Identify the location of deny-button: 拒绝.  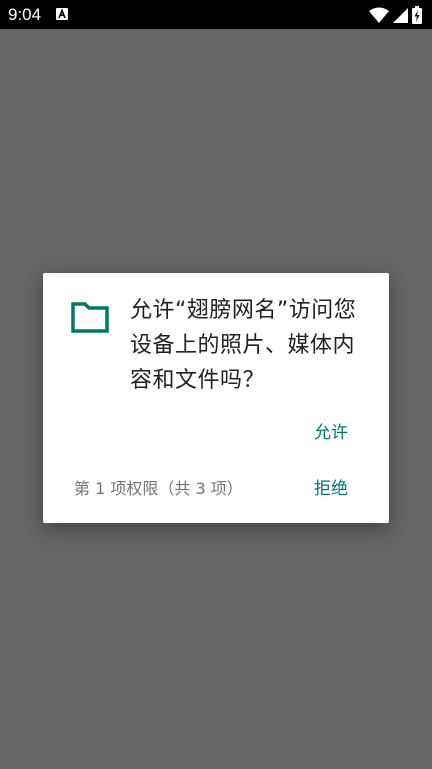
(331, 489).